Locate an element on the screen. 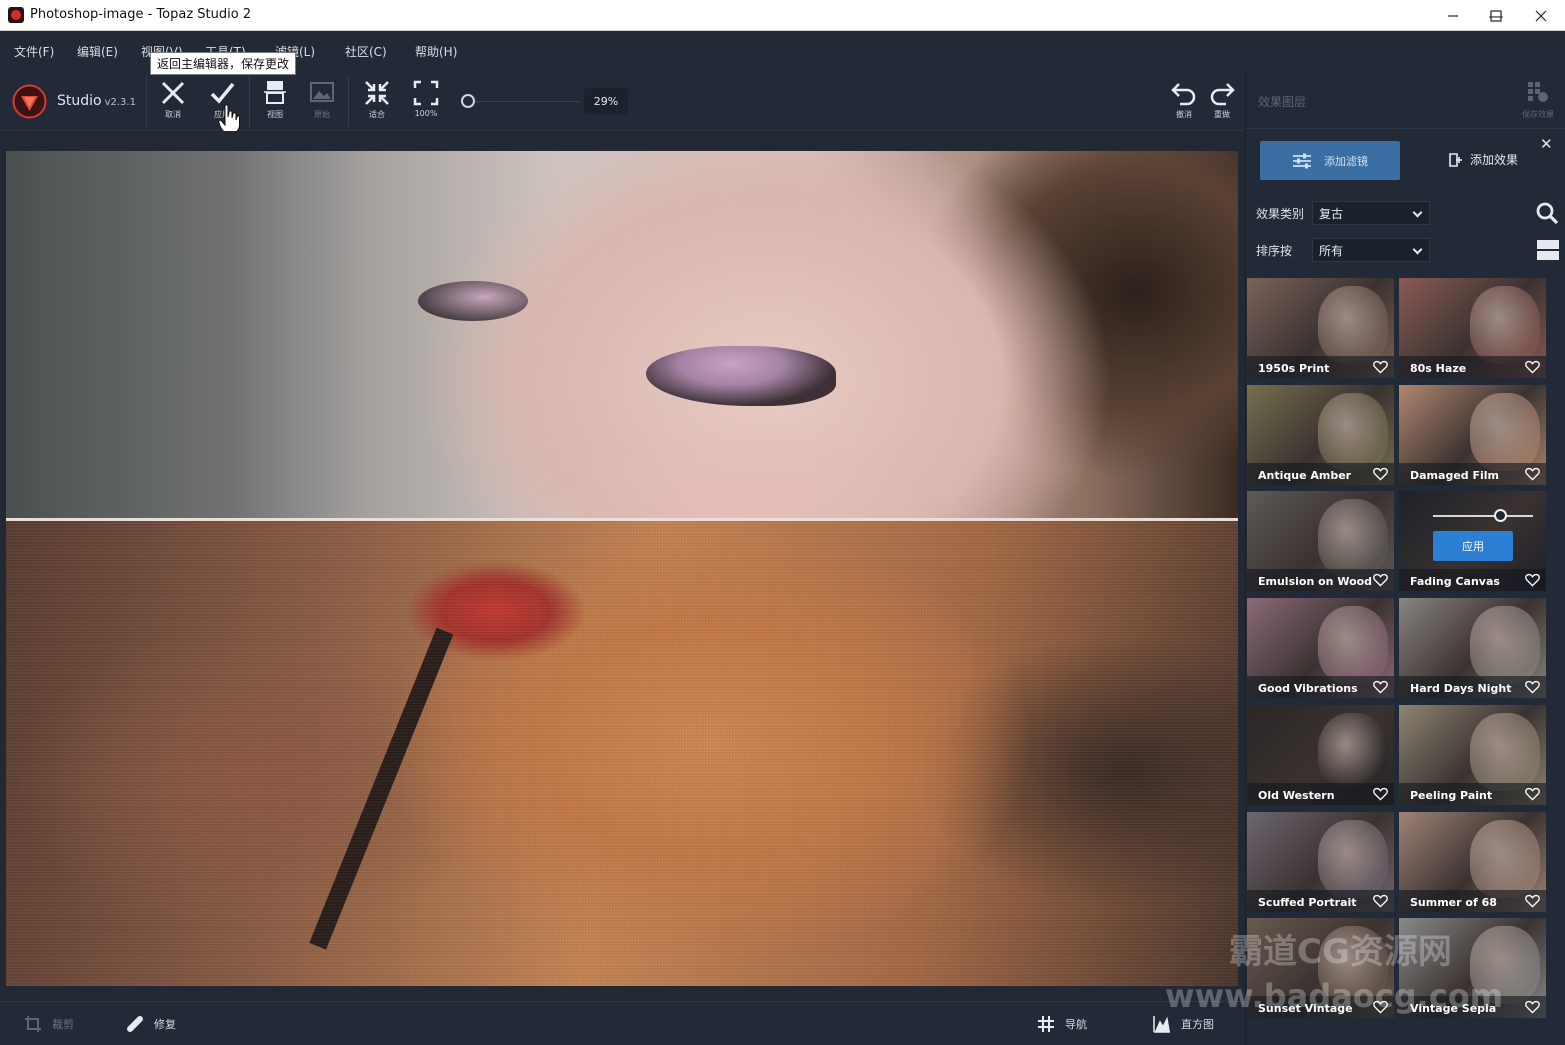 The width and height of the screenshot is (1565, 1045). menu-help: 帮助(H) is located at coordinates (436, 51).